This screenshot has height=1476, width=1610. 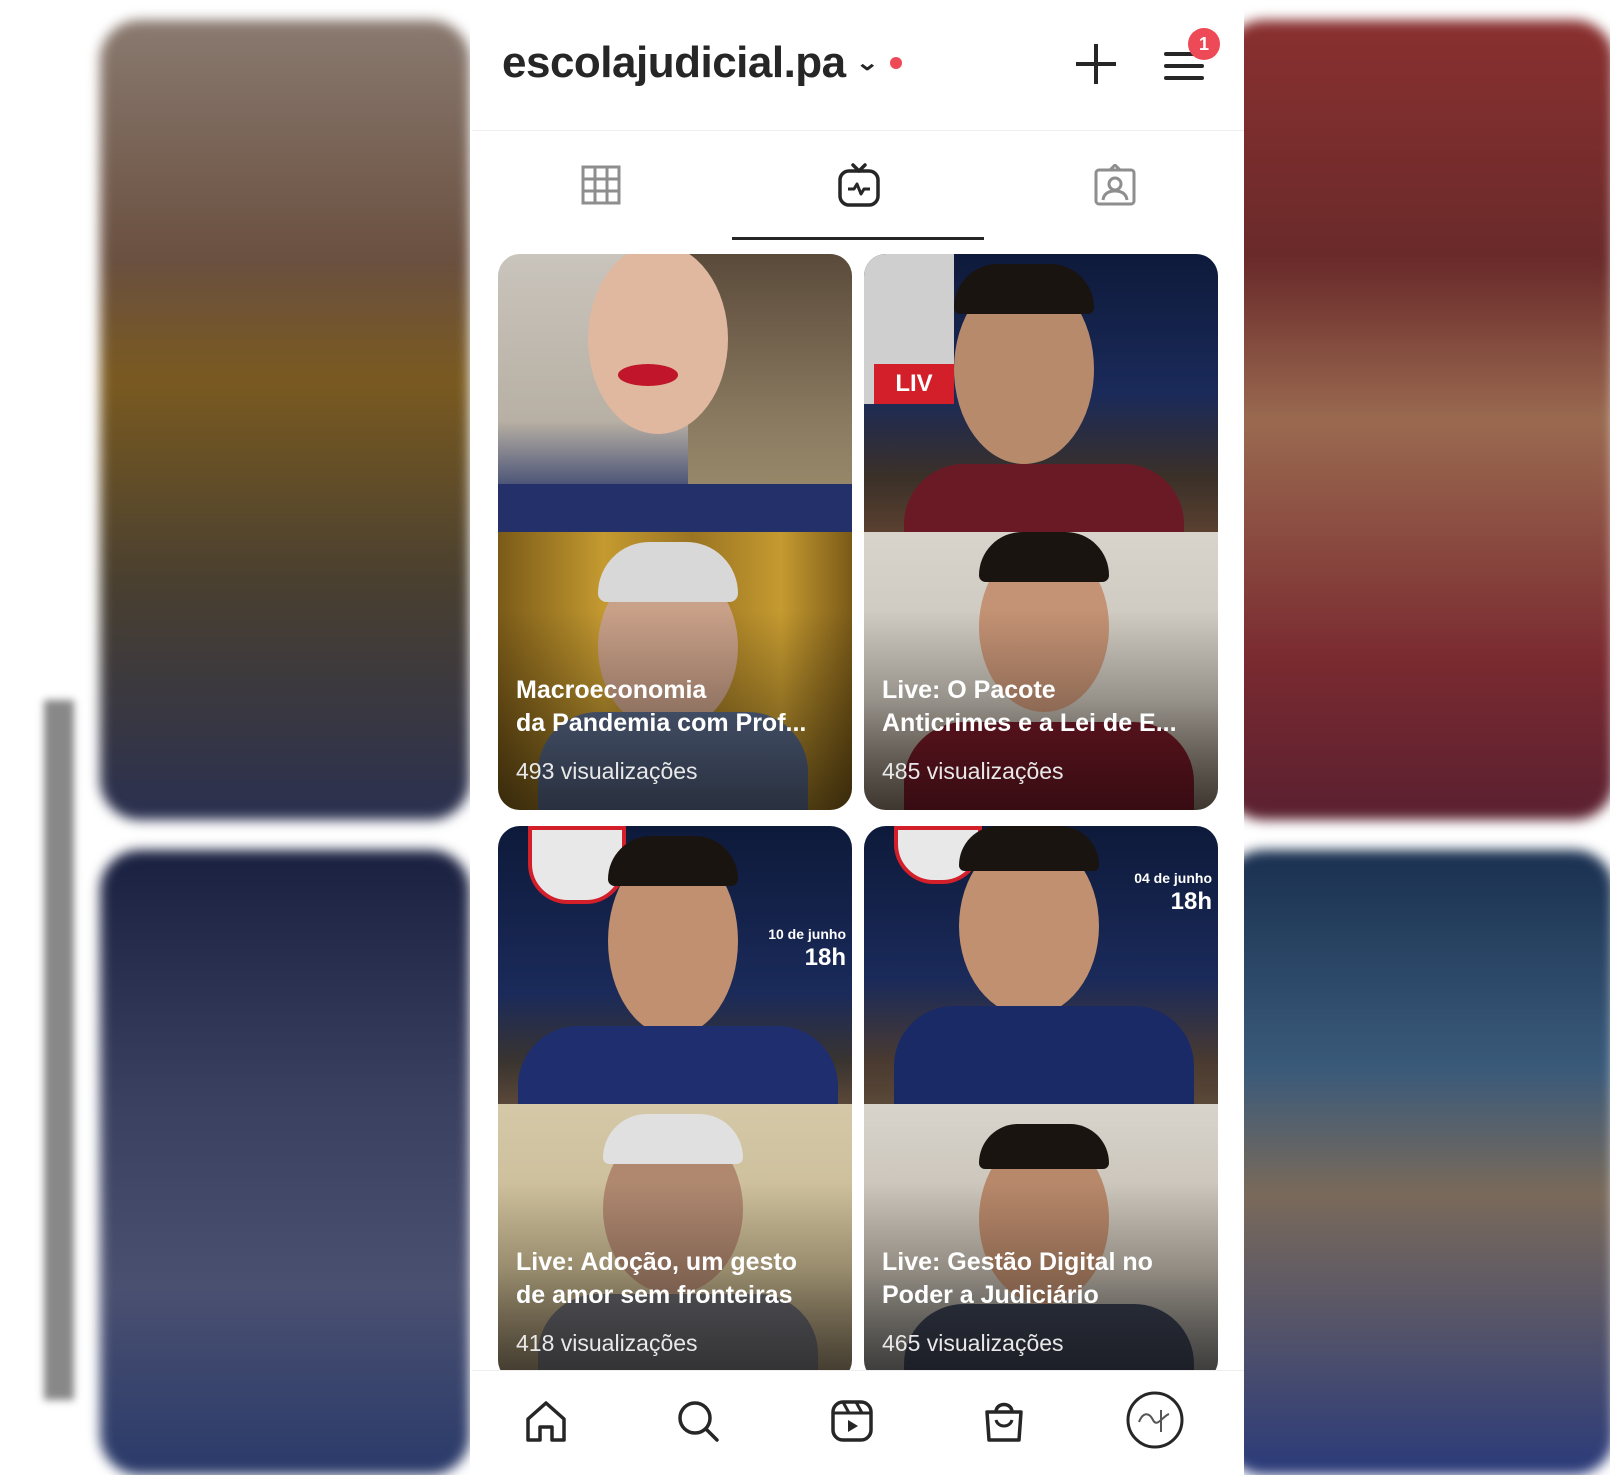 I want to click on event-date: 10 de junho, so click(x=807, y=934).